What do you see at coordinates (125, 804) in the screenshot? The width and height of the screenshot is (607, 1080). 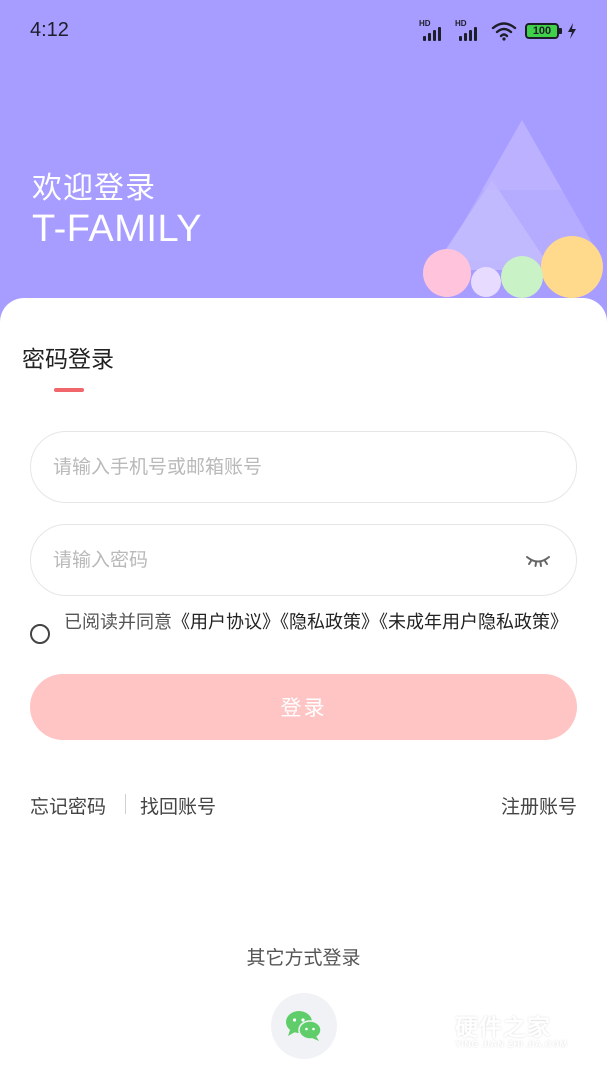 I see `link-divider` at bounding box center [125, 804].